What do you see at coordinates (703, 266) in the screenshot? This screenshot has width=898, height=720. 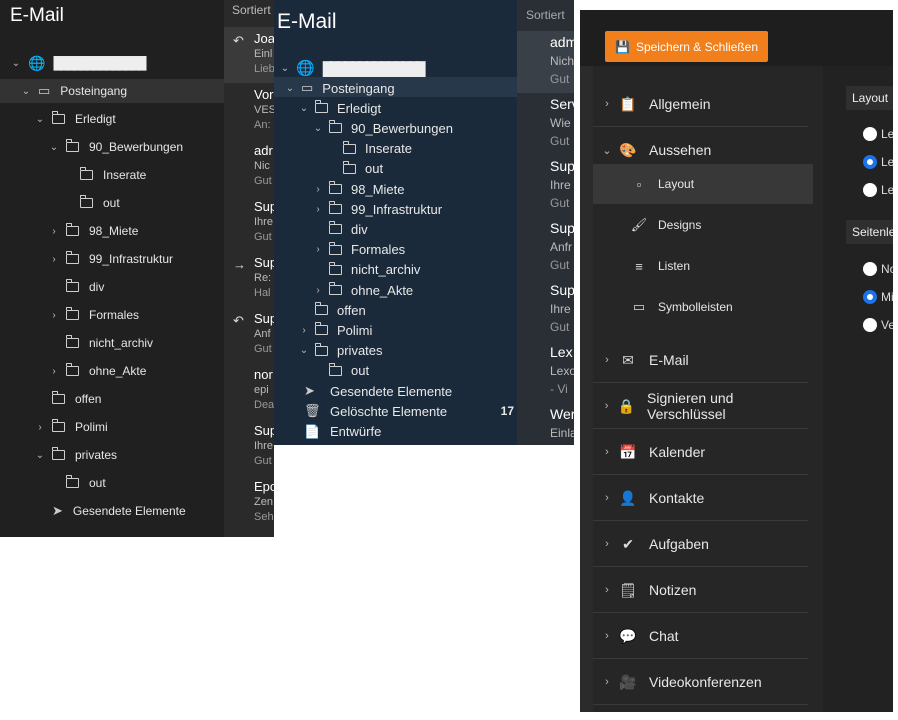 I see `settings-subnav-item: ≡ Listen` at bounding box center [703, 266].